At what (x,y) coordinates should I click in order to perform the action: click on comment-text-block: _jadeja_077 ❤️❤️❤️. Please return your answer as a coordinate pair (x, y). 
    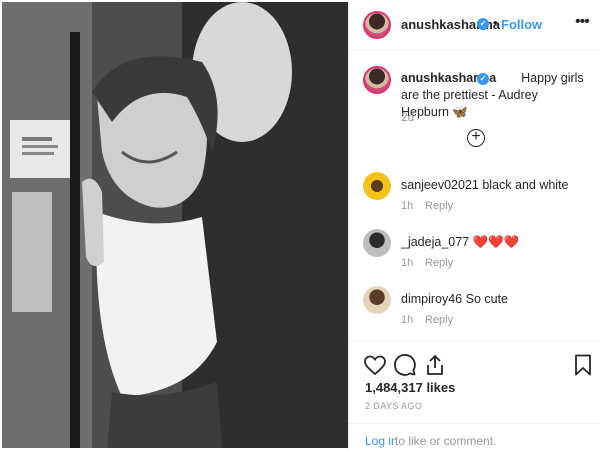
    Looking at the image, I should click on (460, 242).